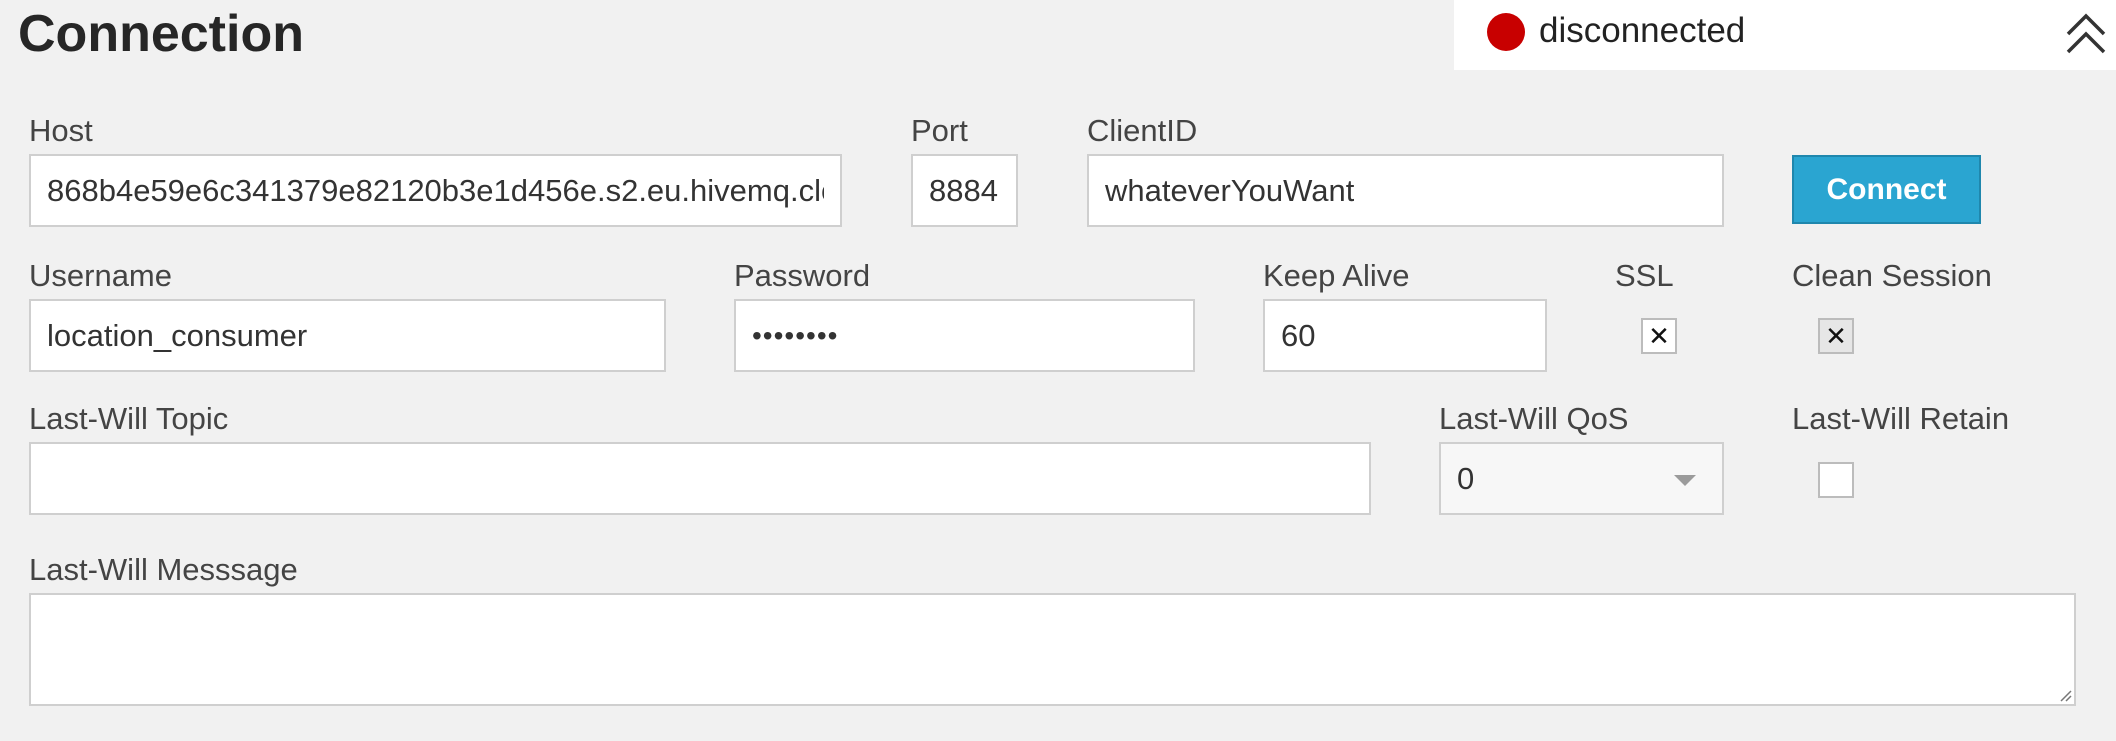  What do you see at coordinates (61, 130) in the screenshot?
I see `host-label: Host` at bounding box center [61, 130].